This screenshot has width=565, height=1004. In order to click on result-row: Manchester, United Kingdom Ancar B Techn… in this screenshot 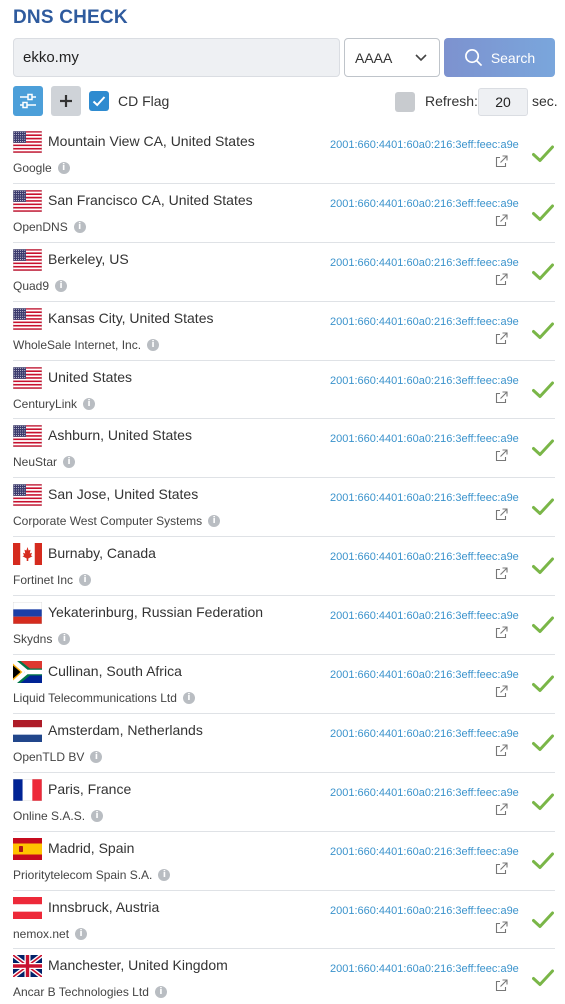, I will do `click(284, 976)`.